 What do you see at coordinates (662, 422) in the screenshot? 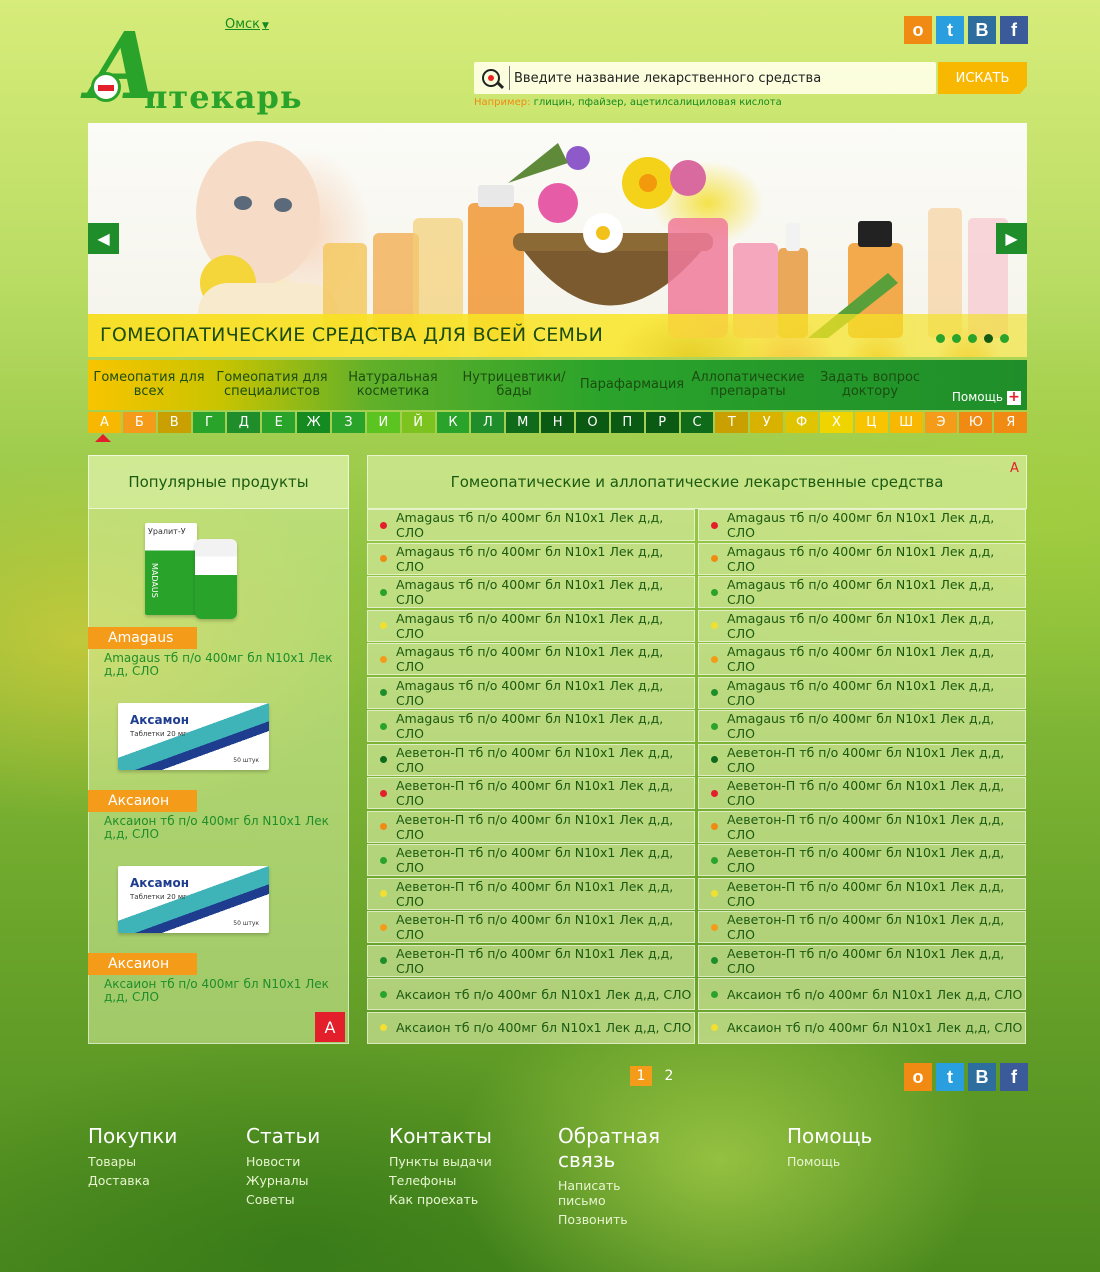
I see `alphabet-letter: Р` at bounding box center [662, 422].